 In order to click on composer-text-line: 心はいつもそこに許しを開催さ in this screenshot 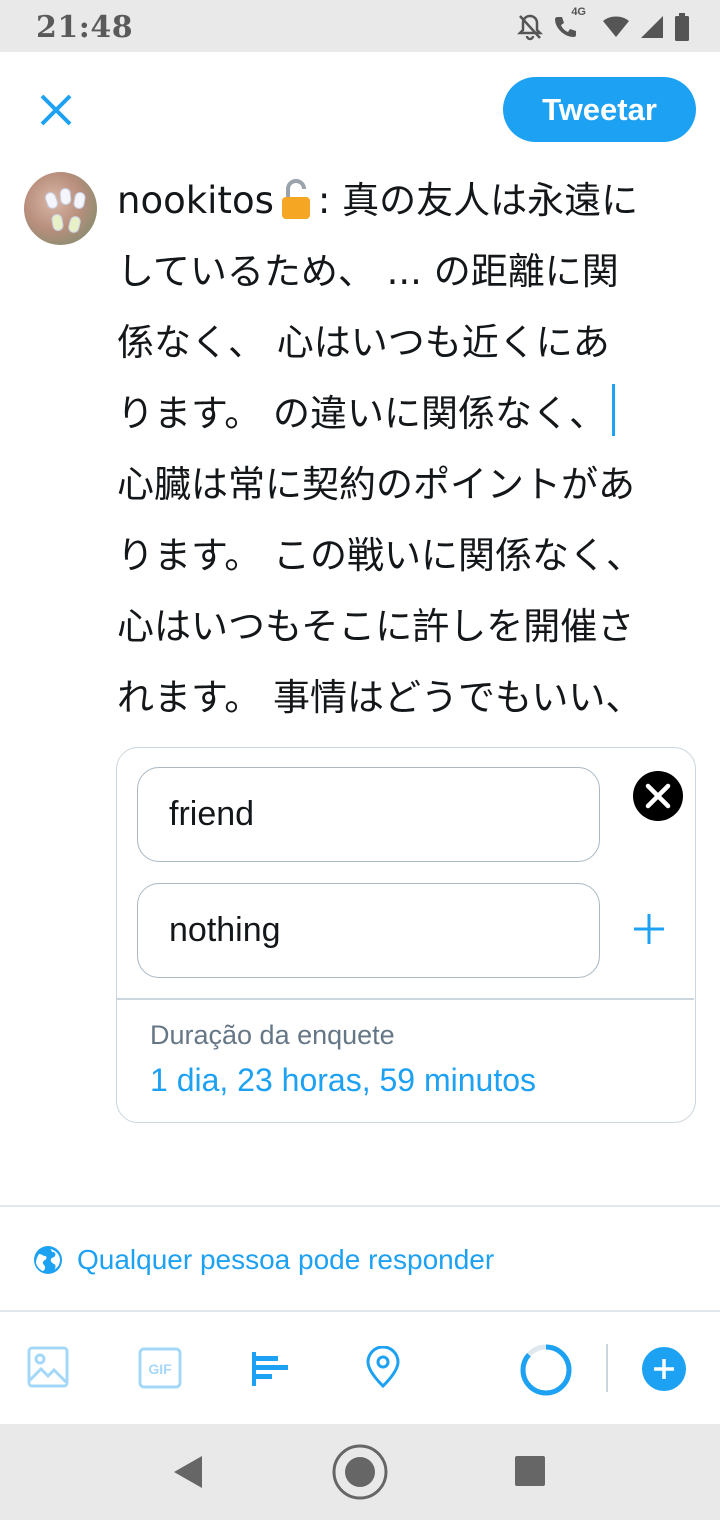, I will do `click(376, 626)`.